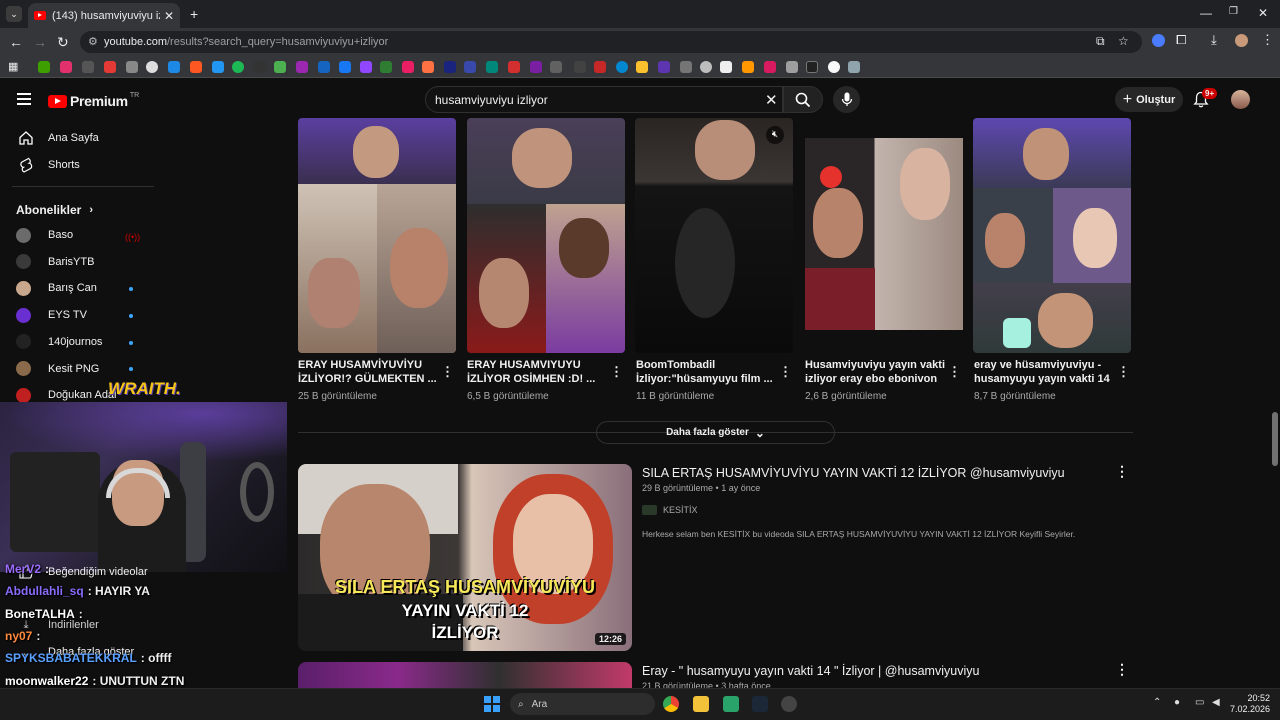  What do you see at coordinates (57, 138) in the screenshot?
I see `sidebar-item-home: Ana Sayfa` at bounding box center [57, 138].